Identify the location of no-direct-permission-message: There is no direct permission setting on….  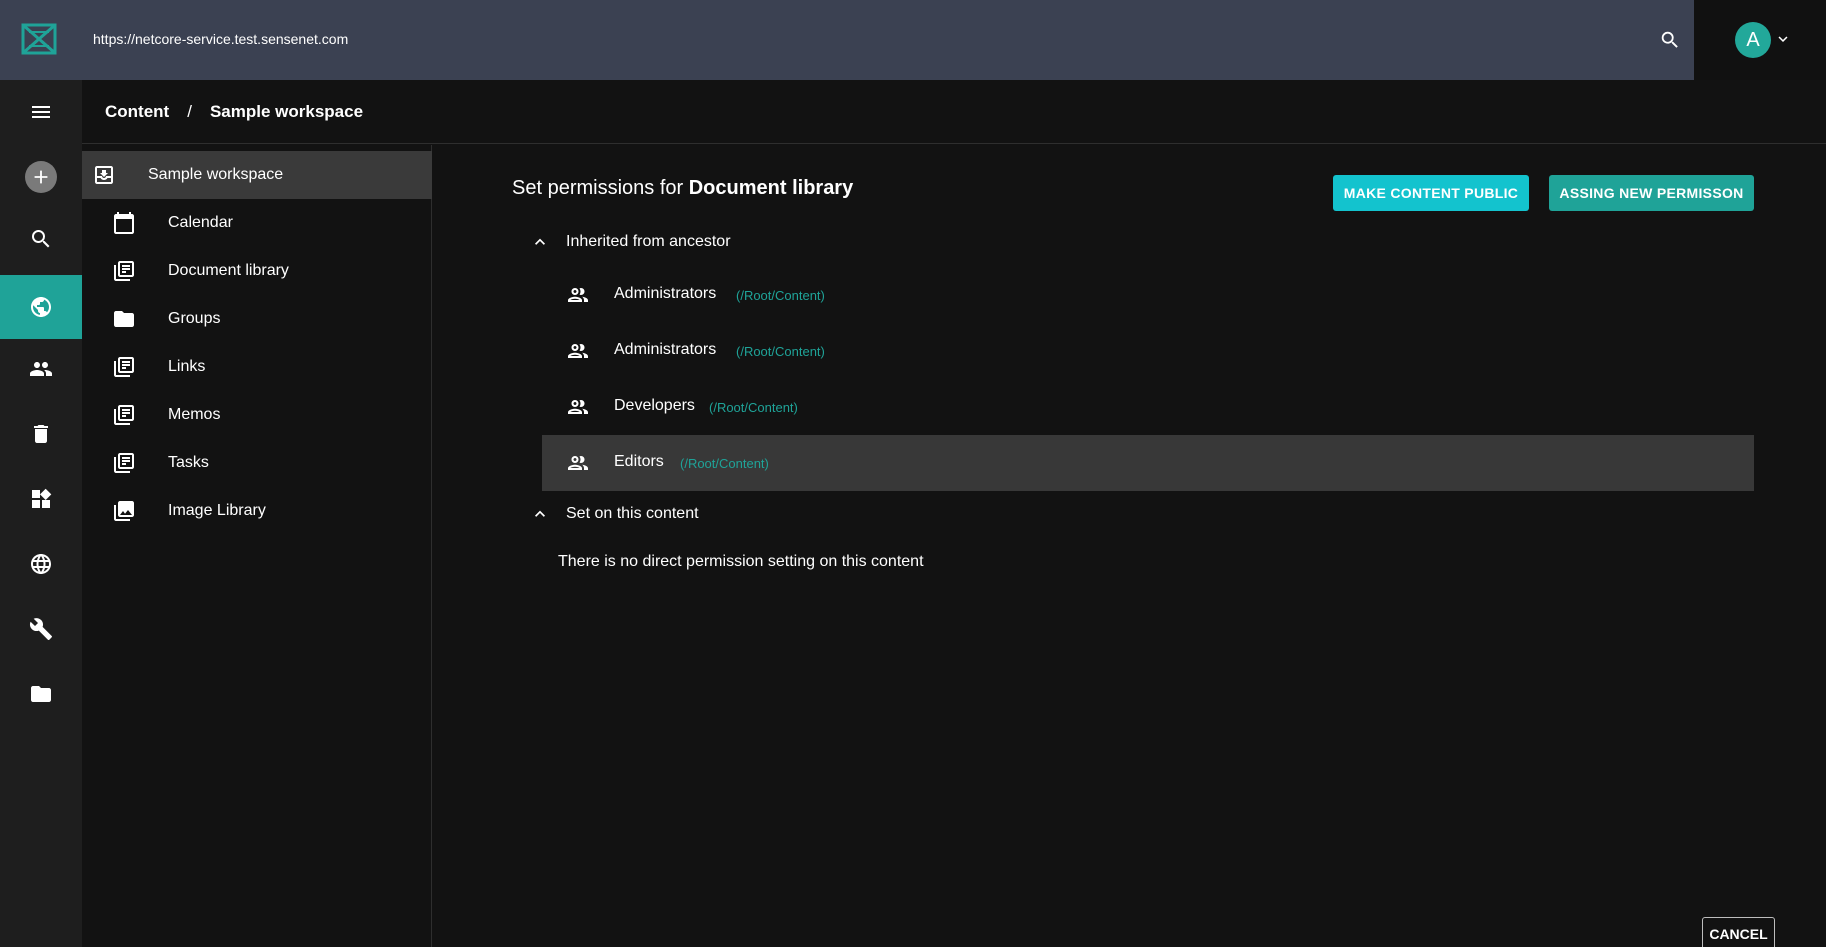
(741, 561).